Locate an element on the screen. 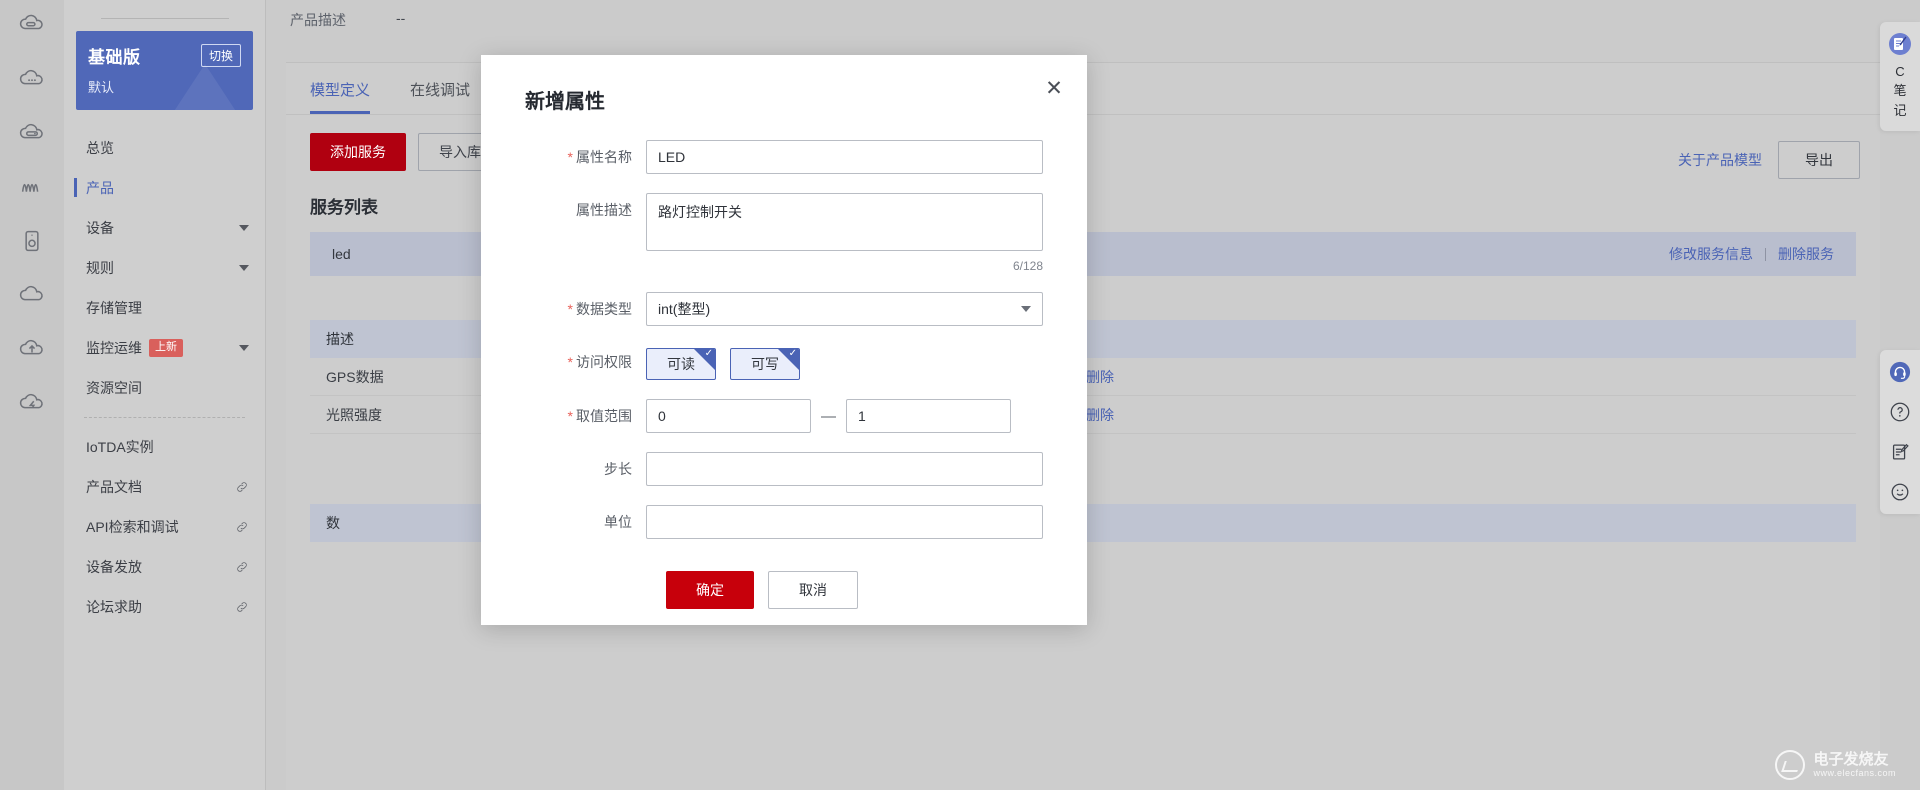  product-description-row: 产品描述 -- is located at coordinates (347, 20).